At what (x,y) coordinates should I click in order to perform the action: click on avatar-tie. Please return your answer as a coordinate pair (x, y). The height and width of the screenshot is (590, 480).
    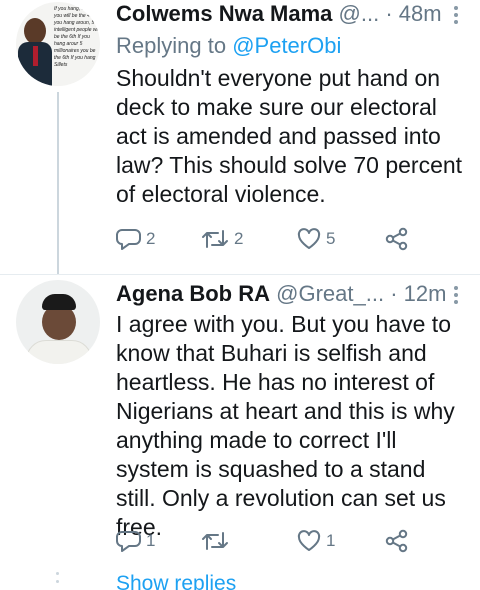
    Looking at the image, I should click on (35, 56).